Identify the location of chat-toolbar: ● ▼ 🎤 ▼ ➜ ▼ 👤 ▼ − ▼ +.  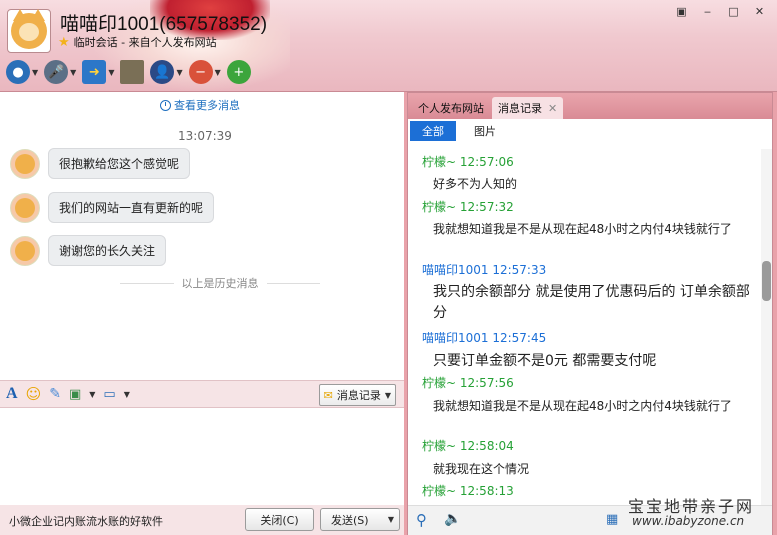
(128, 72).